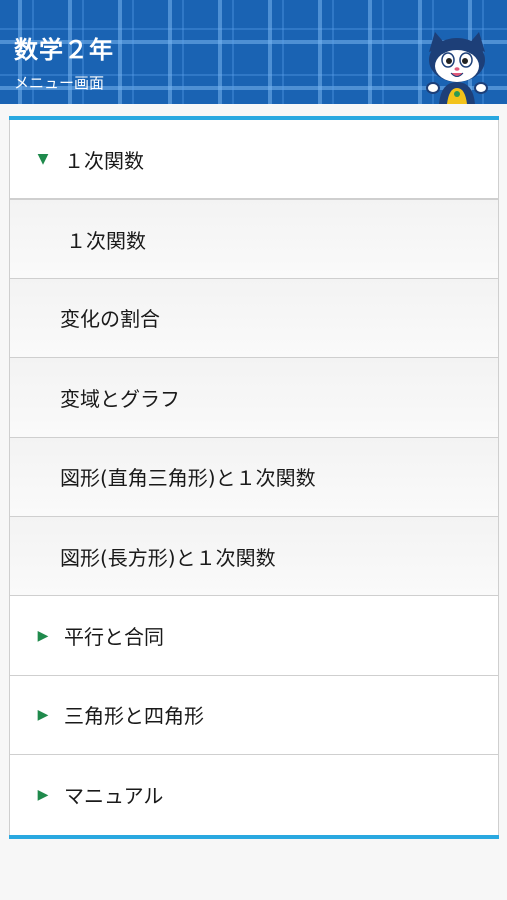 Image resolution: width=507 pixels, height=900 pixels. I want to click on menu-item-label: 図形(直角三角形)と１次関数, so click(188, 478).